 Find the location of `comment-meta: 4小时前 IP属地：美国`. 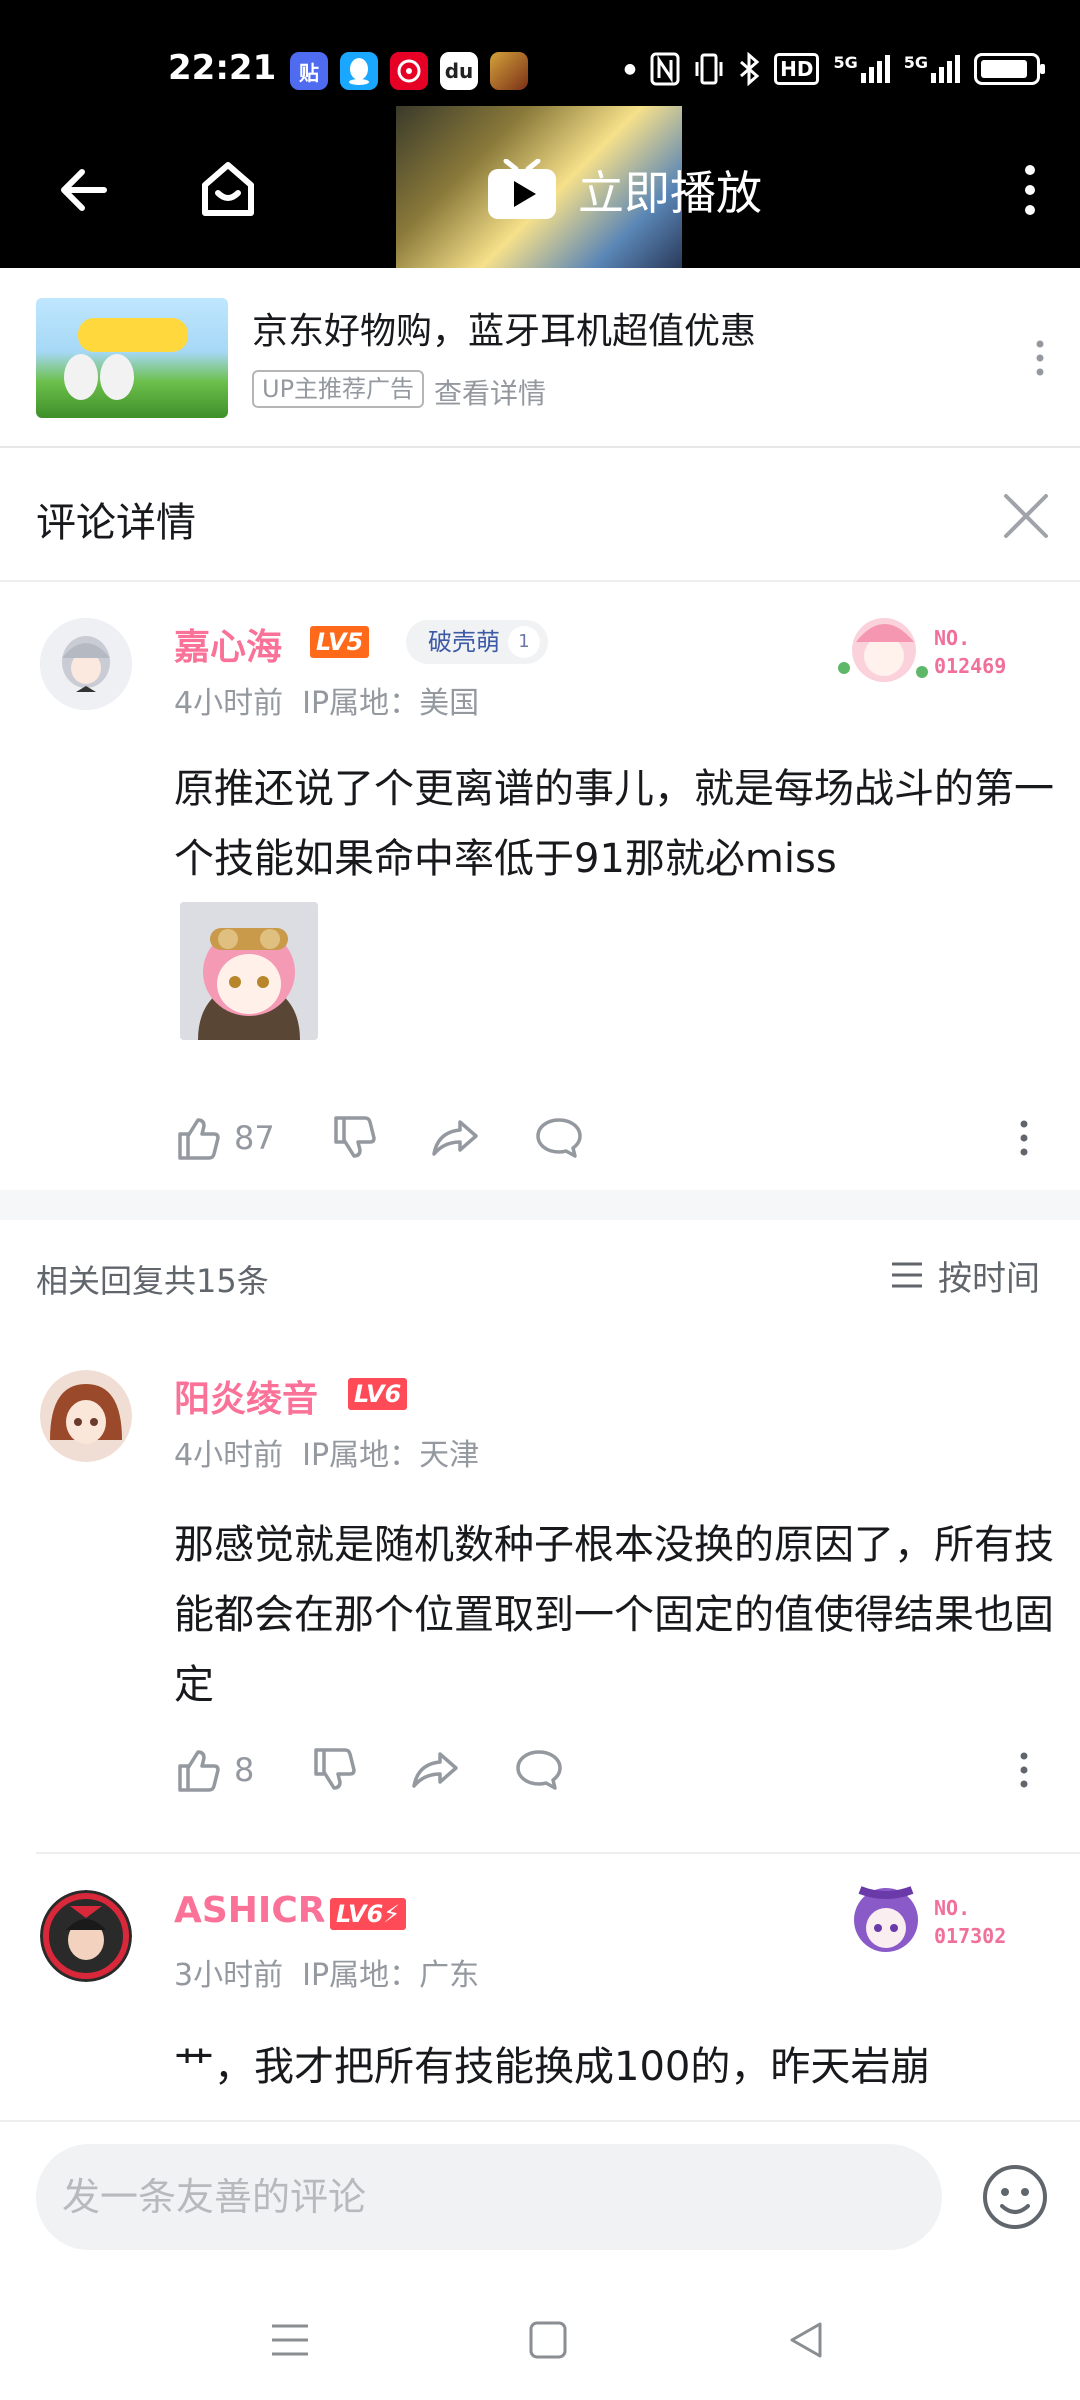

comment-meta: 4小时前 IP属地：美国 is located at coordinates (326, 700).